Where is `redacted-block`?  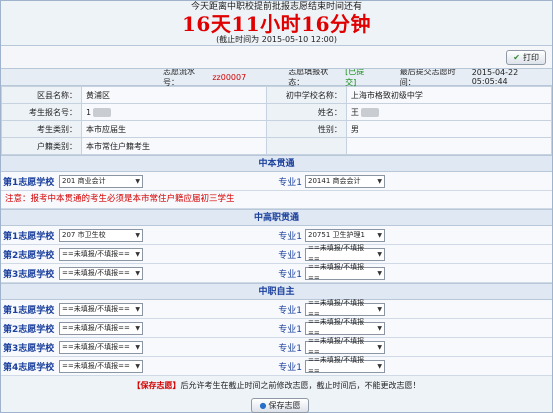
redacted-block is located at coordinates (102, 112).